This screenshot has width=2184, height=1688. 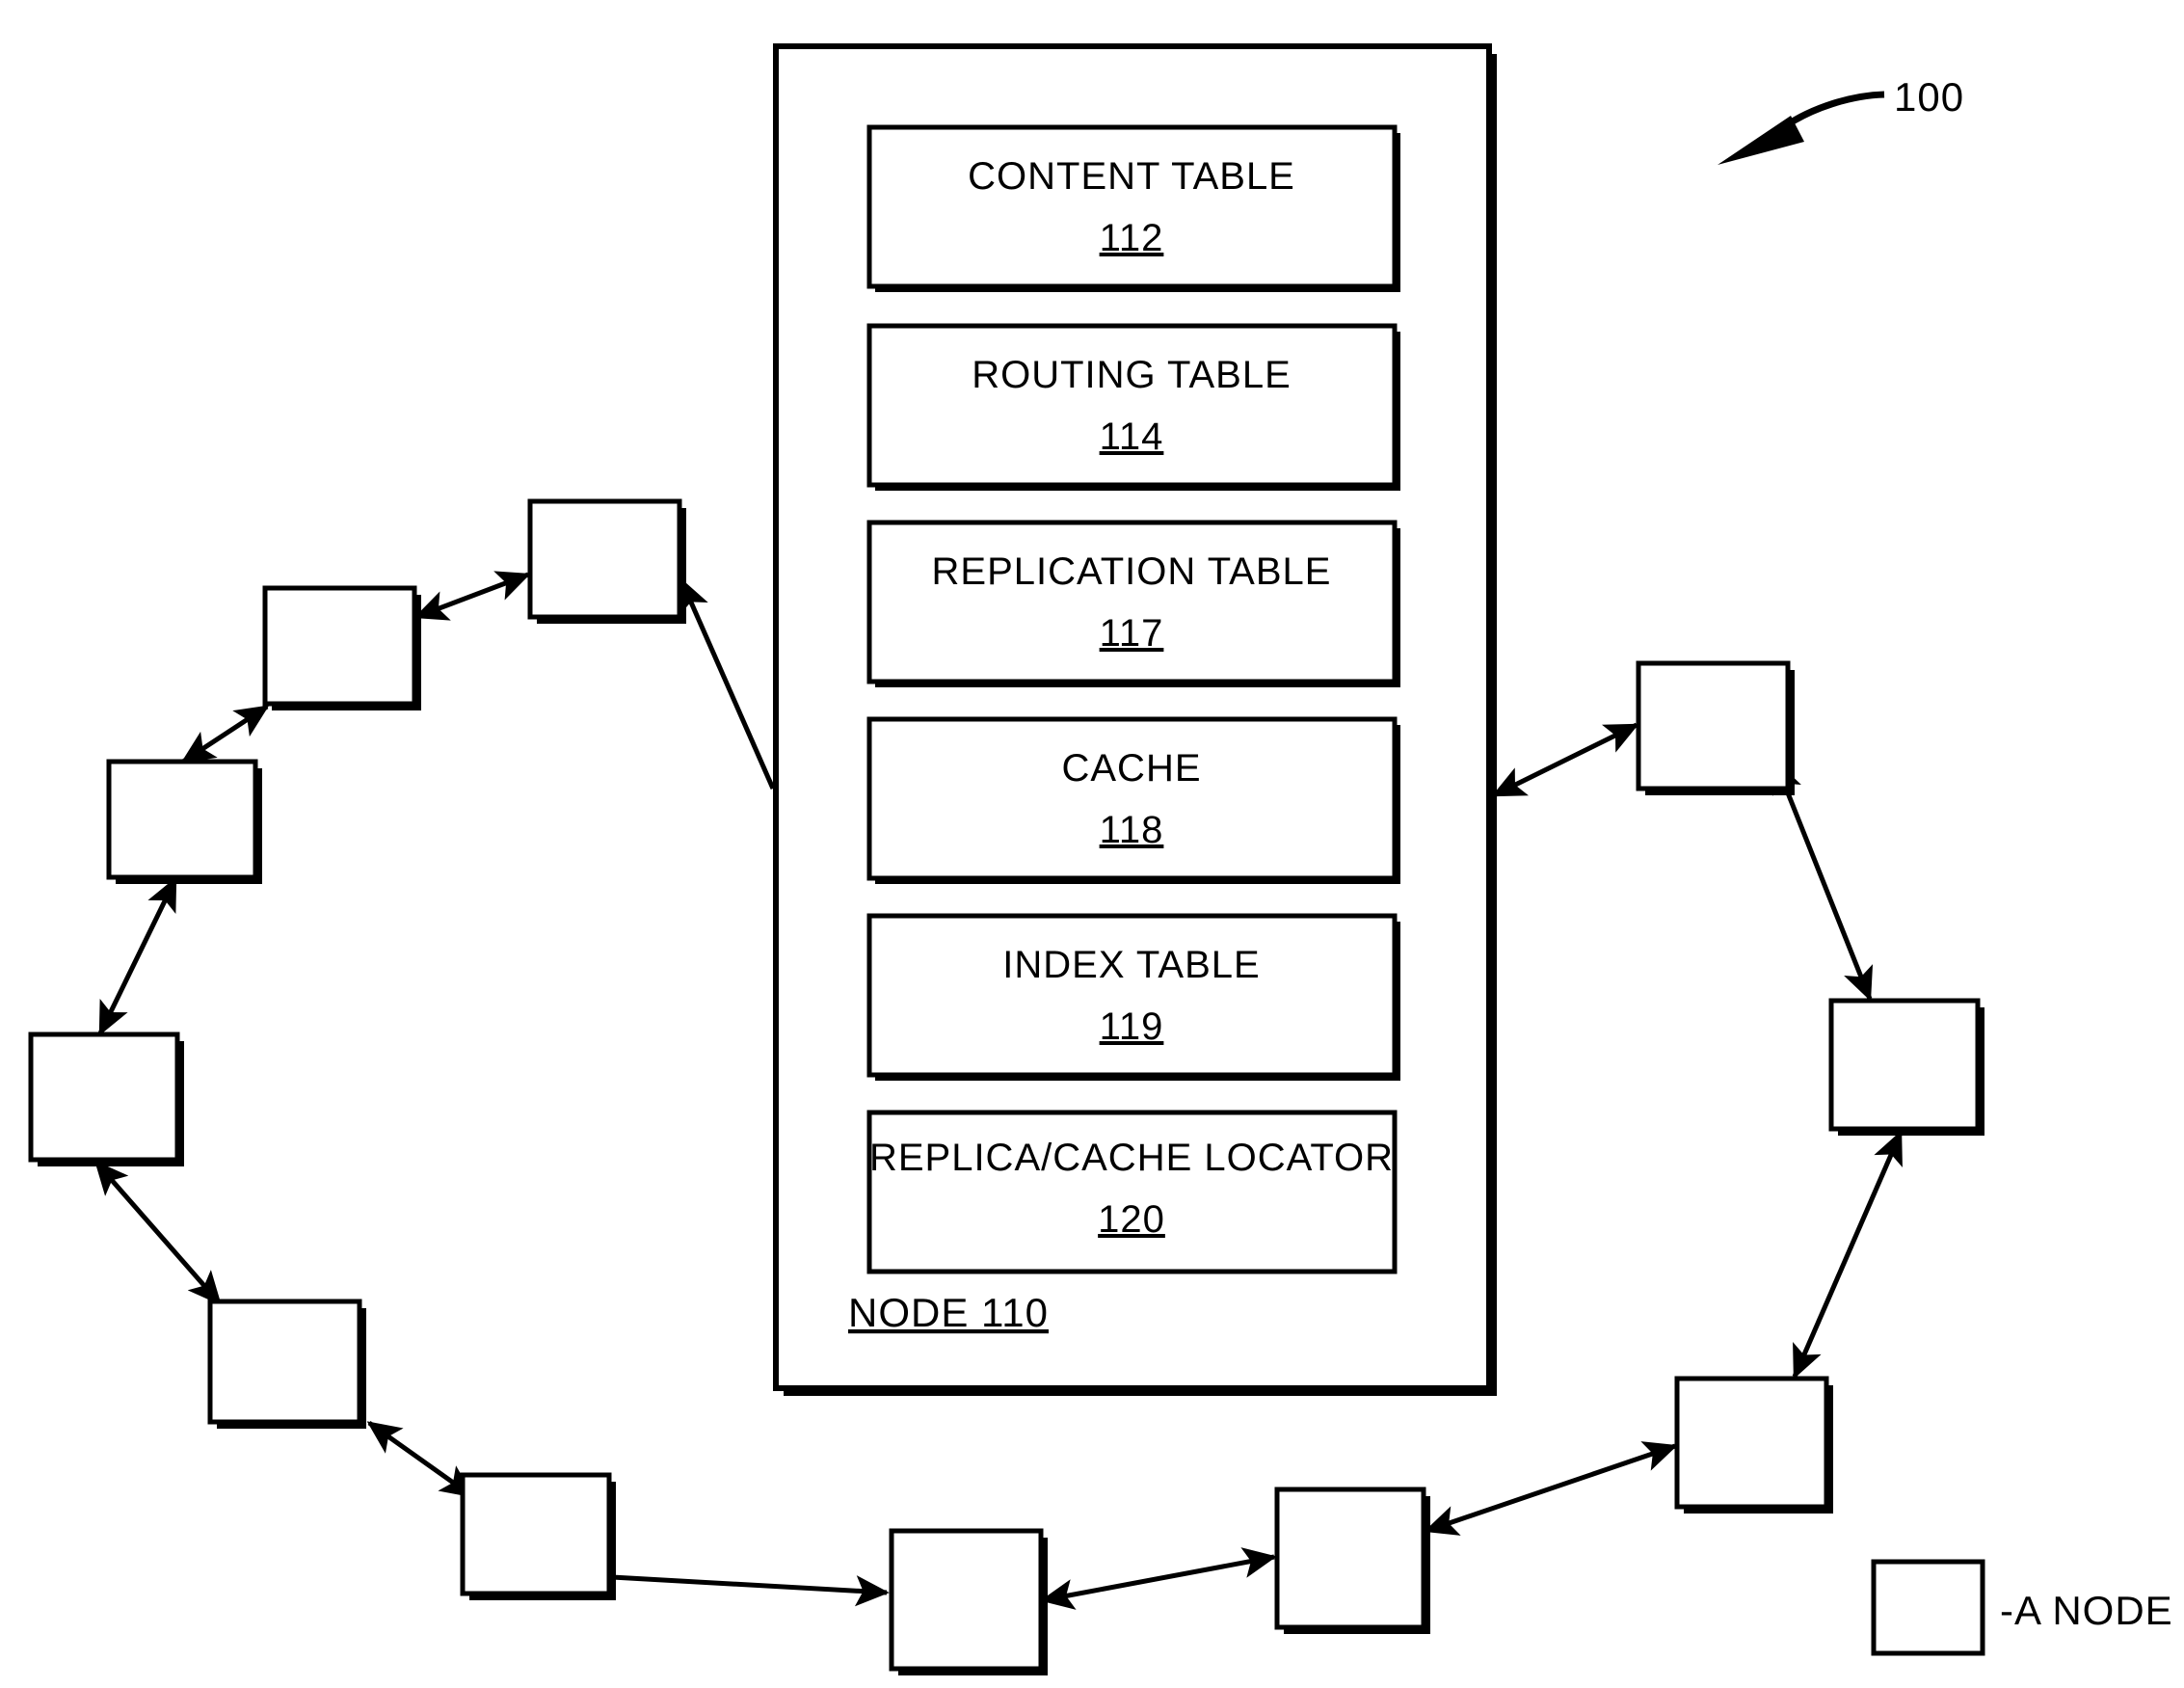 I want to click on component-index-table-outline, so click(x=1132, y=995).